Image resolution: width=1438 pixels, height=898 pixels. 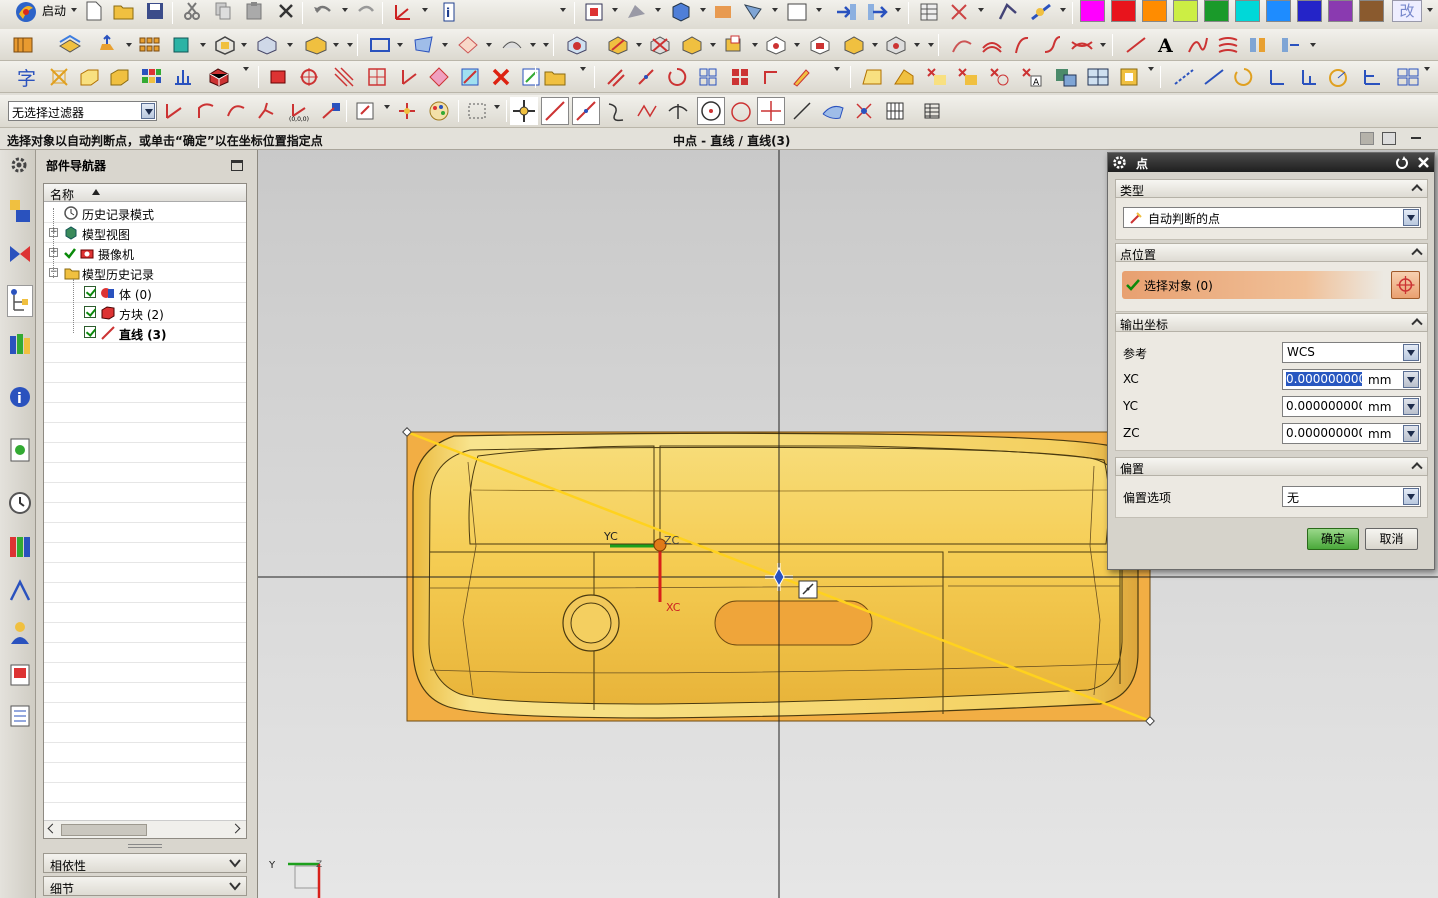 I want to click on offset-face-icon, so click(x=266, y=45).